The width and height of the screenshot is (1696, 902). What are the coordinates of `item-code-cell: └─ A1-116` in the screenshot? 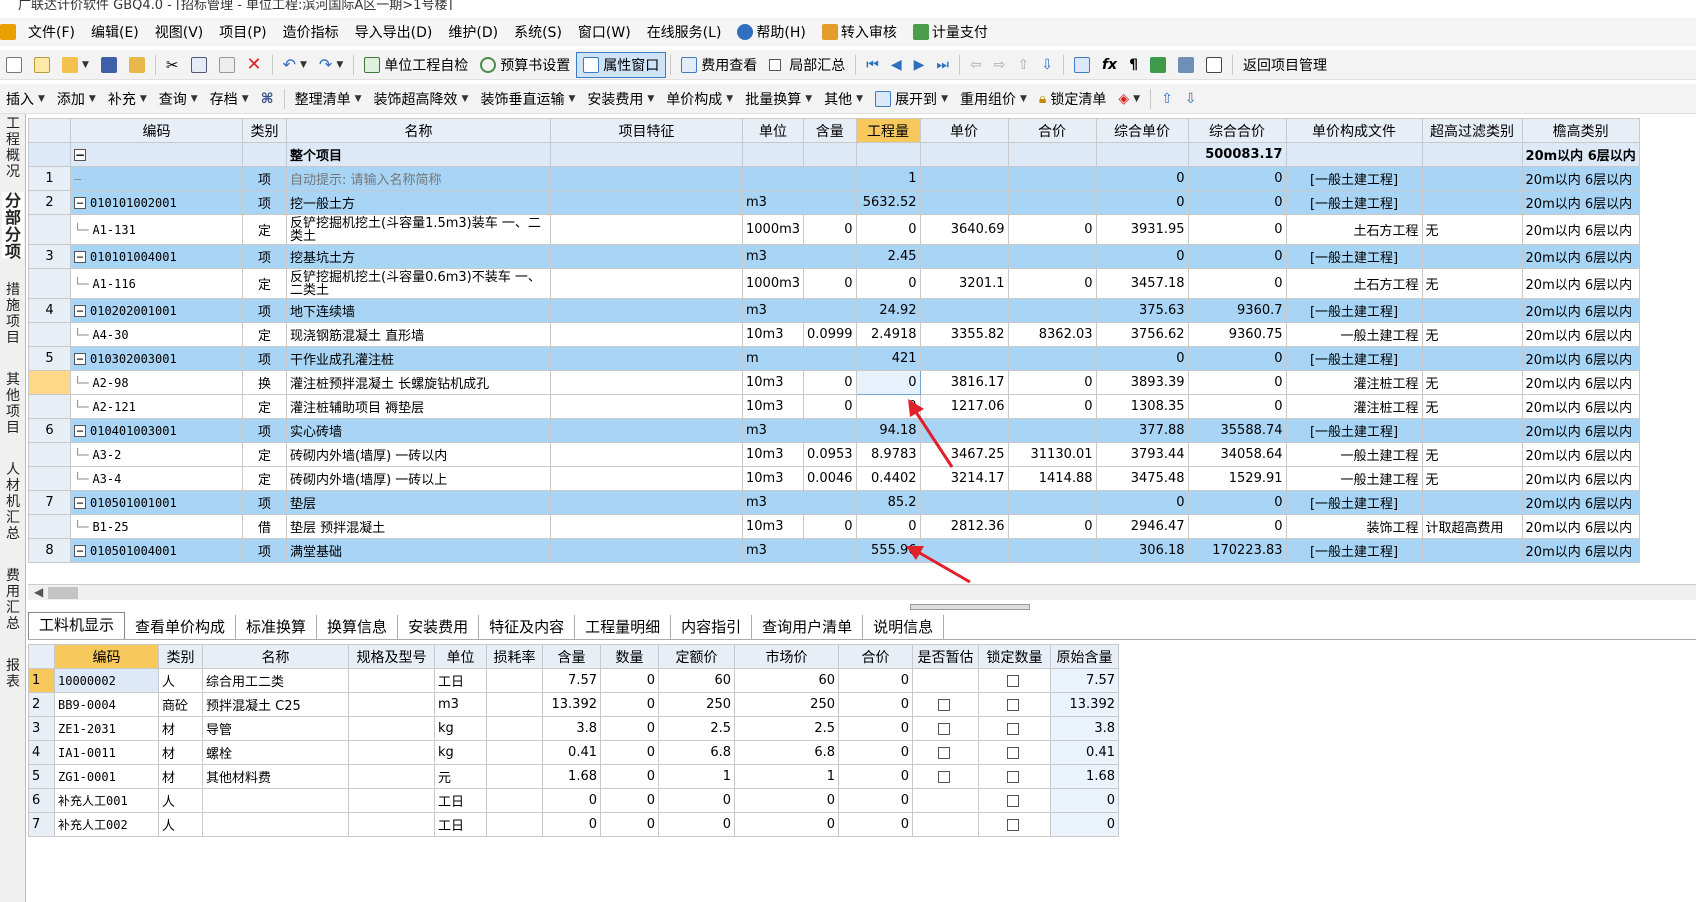 It's located at (156, 283).